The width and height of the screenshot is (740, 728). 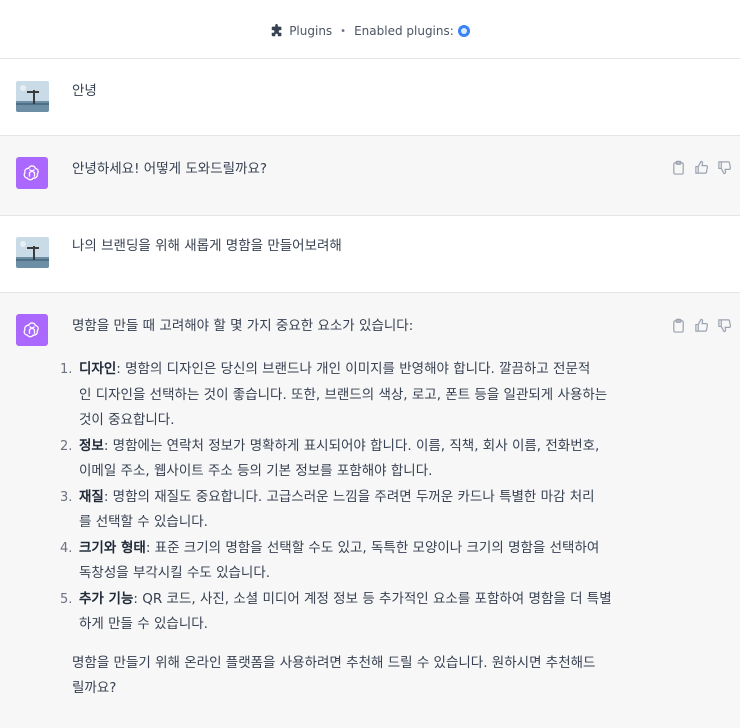 What do you see at coordinates (370, 97) in the screenshot?
I see `user-message: 안녕` at bounding box center [370, 97].